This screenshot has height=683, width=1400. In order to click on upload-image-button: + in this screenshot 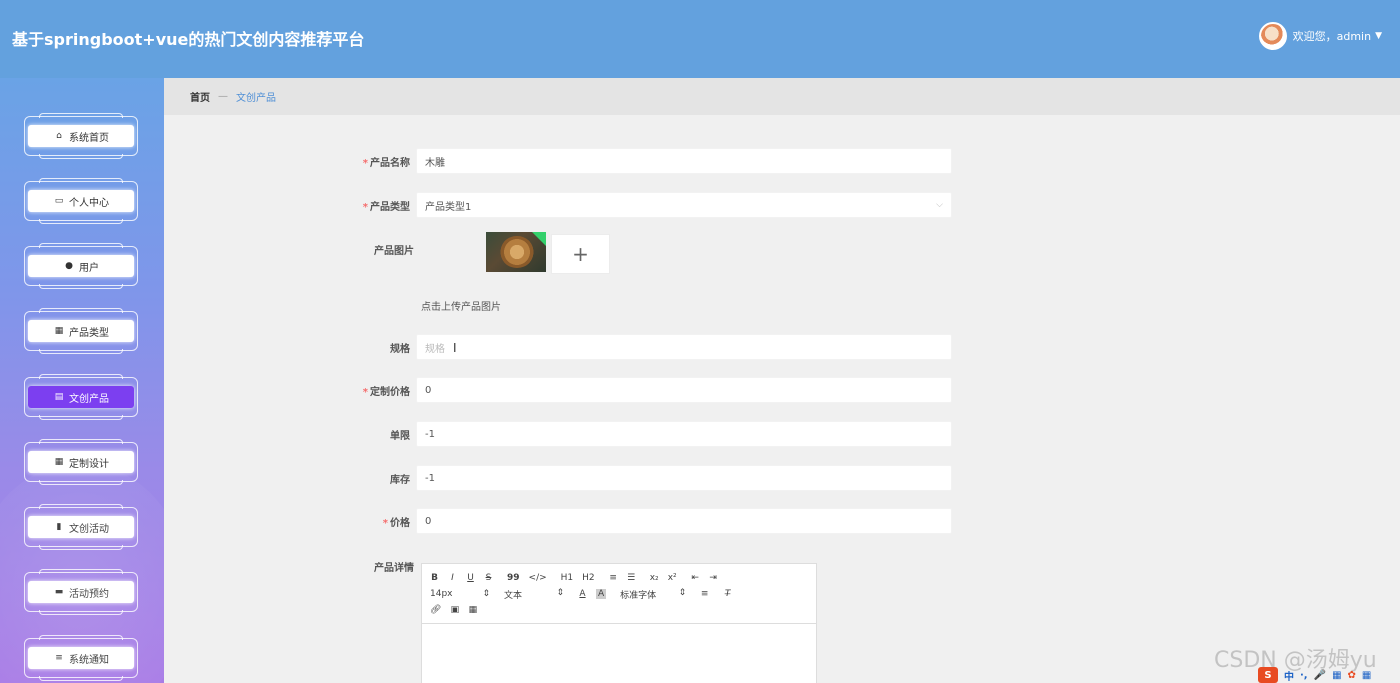, I will do `click(580, 254)`.